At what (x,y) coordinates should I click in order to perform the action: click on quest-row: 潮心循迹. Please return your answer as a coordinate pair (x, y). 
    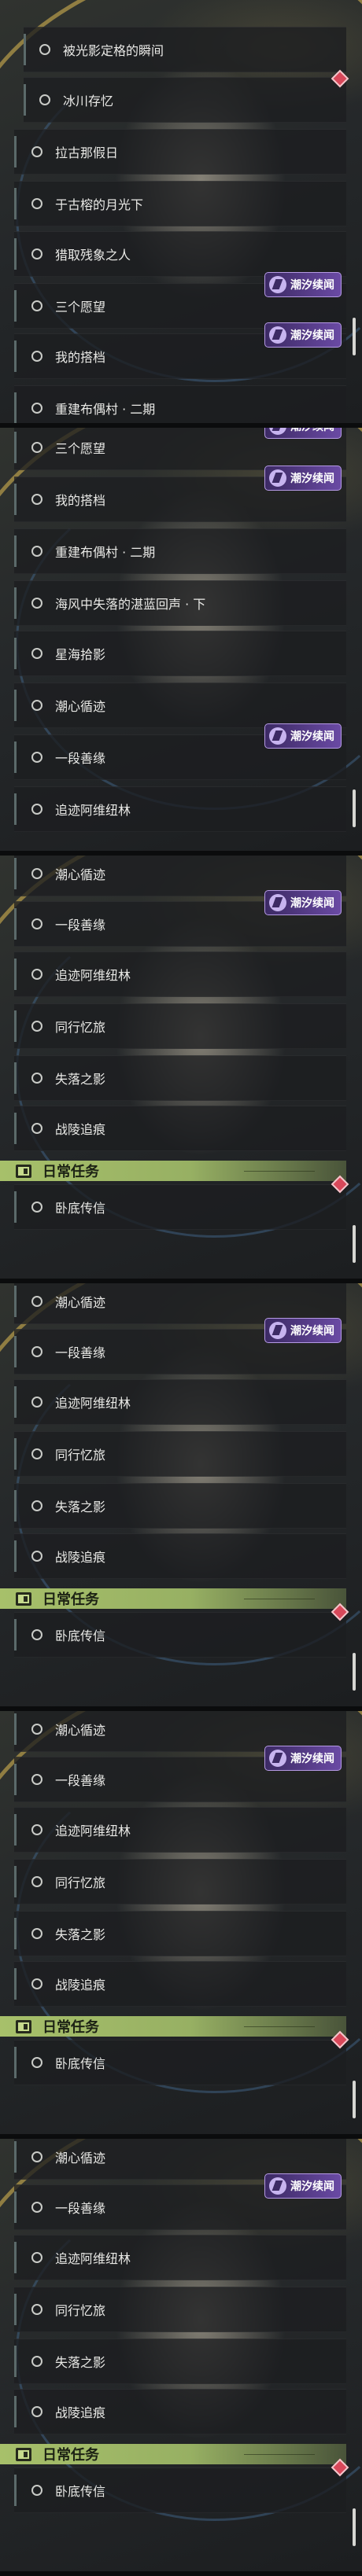
    Looking at the image, I should click on (180, 706).